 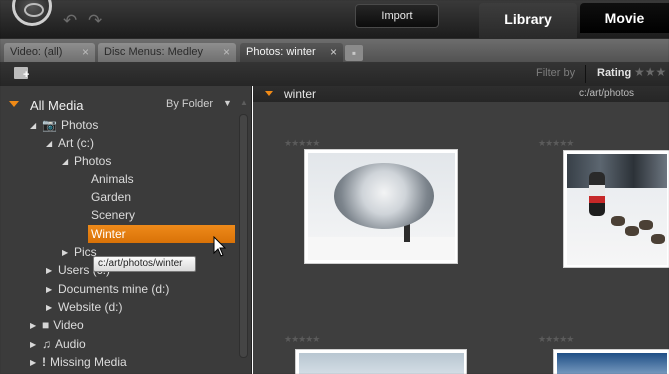 What do you see at coordinates (76, 143) in the screenshot?
I see `tree-item-label: Art (c:)` at bounding box center [76, 143].